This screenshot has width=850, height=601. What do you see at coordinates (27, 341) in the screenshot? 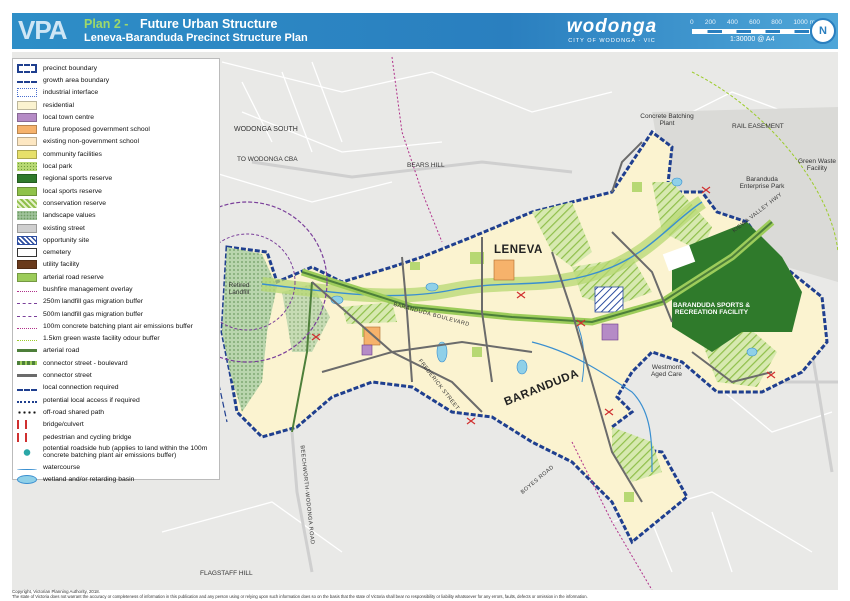
I see `buffer-odour-icon` at bounding box center [27, 341].